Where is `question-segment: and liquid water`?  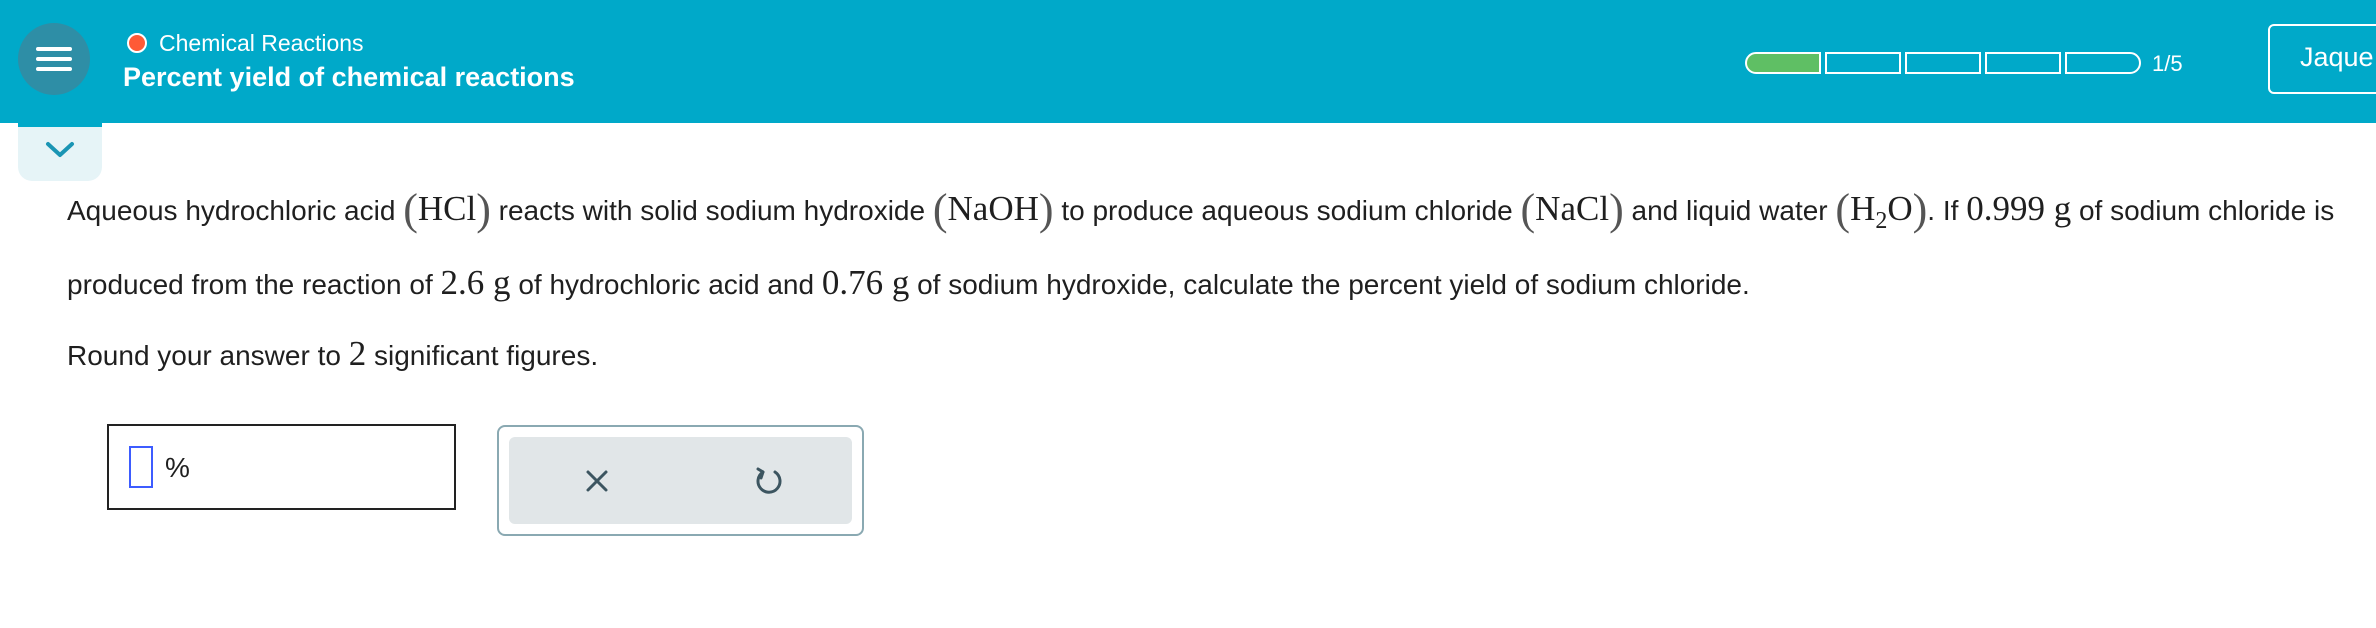 question-segment: and liquid water is located at coordinates (1729, 210).